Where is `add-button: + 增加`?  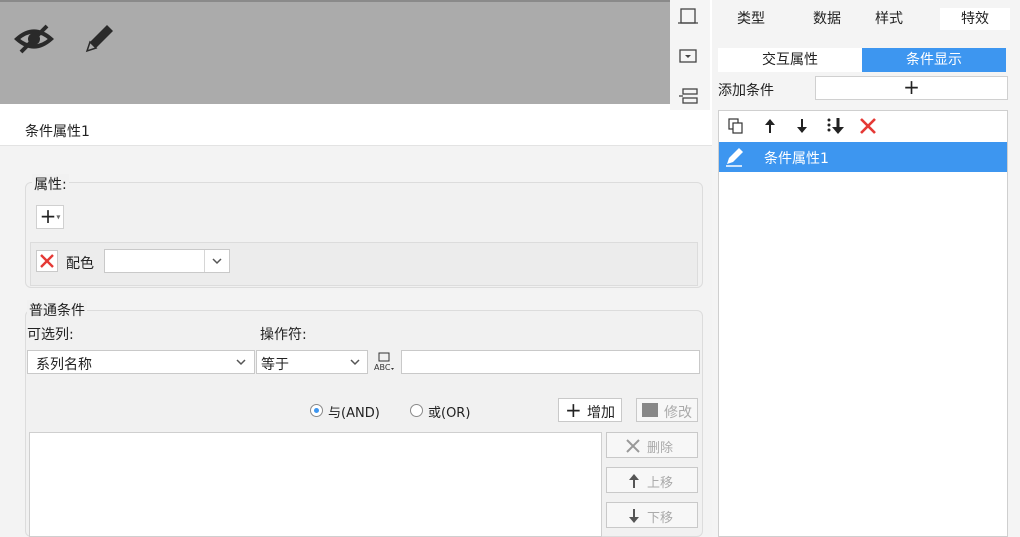
add-button: + 增加 is located at coordinates (590, 410).